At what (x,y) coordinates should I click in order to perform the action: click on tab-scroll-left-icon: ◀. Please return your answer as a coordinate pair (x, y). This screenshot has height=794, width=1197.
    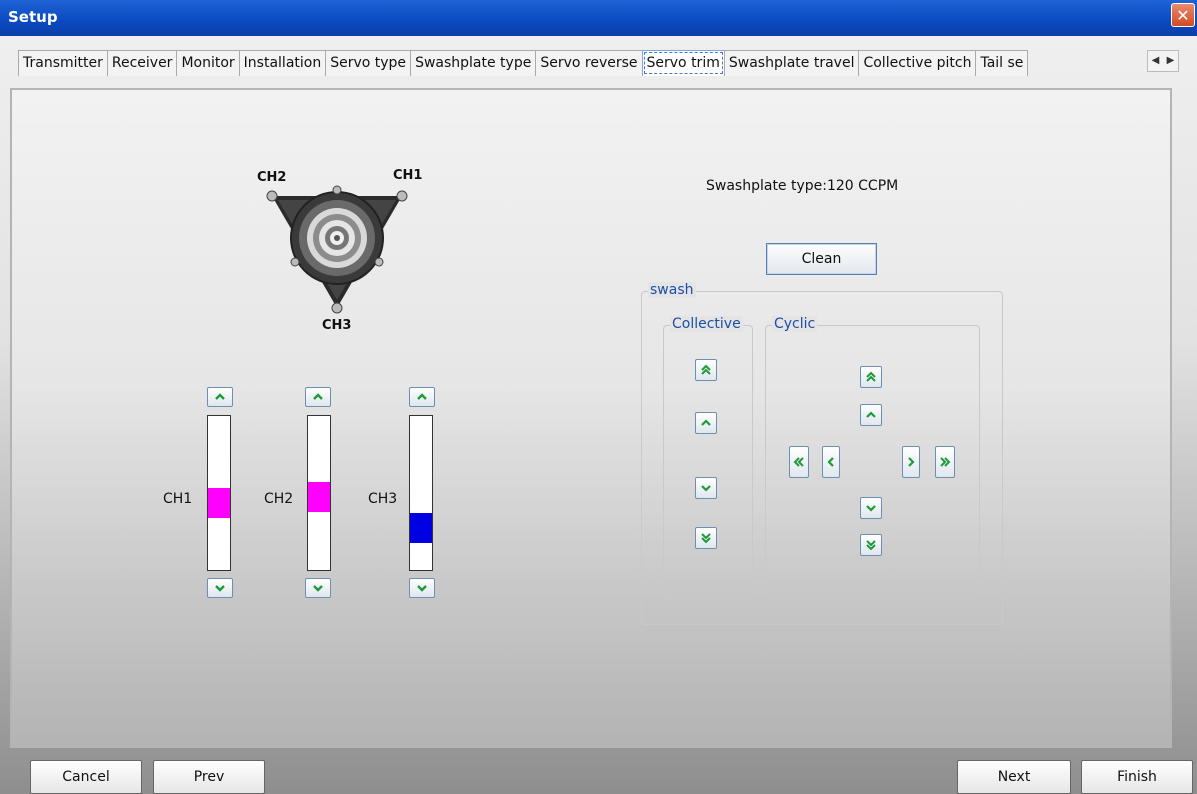
    Looking at the image, I should click on (1155, 61).